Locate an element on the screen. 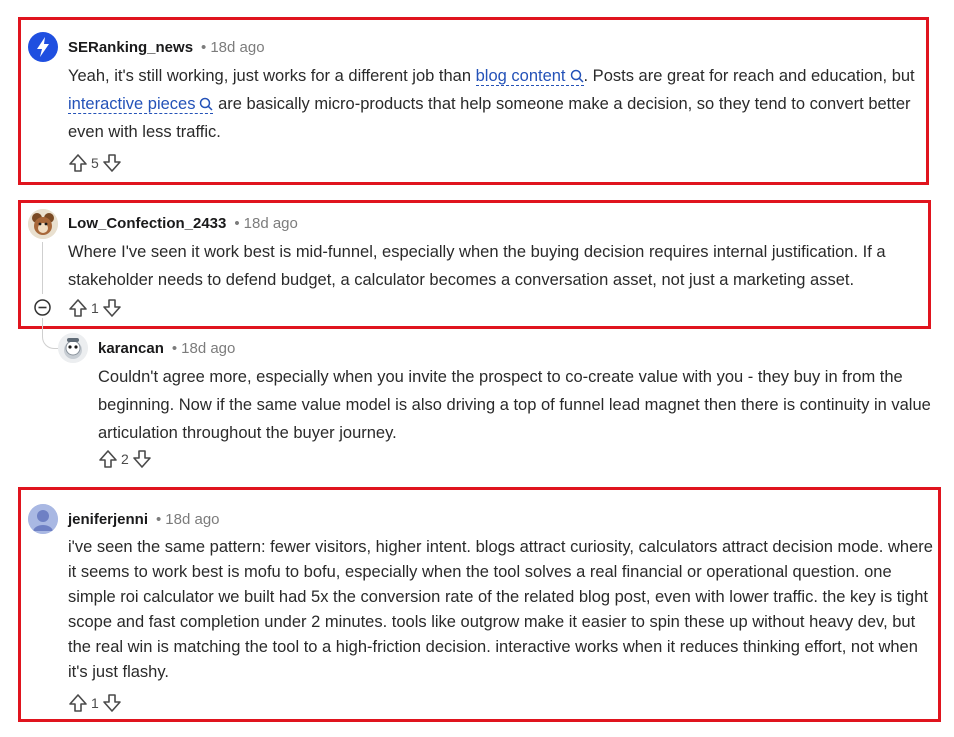 The height and width of the screenshot is (737, 954). thread-line is located at coordinates (42, 268).